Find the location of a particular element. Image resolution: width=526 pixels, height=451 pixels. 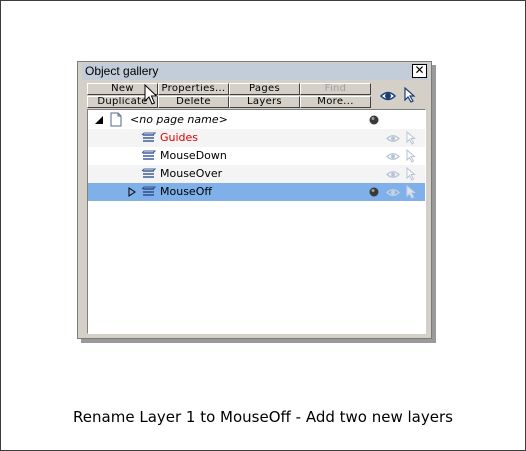

layers-button: Layers is located at coordinates (264, 102).